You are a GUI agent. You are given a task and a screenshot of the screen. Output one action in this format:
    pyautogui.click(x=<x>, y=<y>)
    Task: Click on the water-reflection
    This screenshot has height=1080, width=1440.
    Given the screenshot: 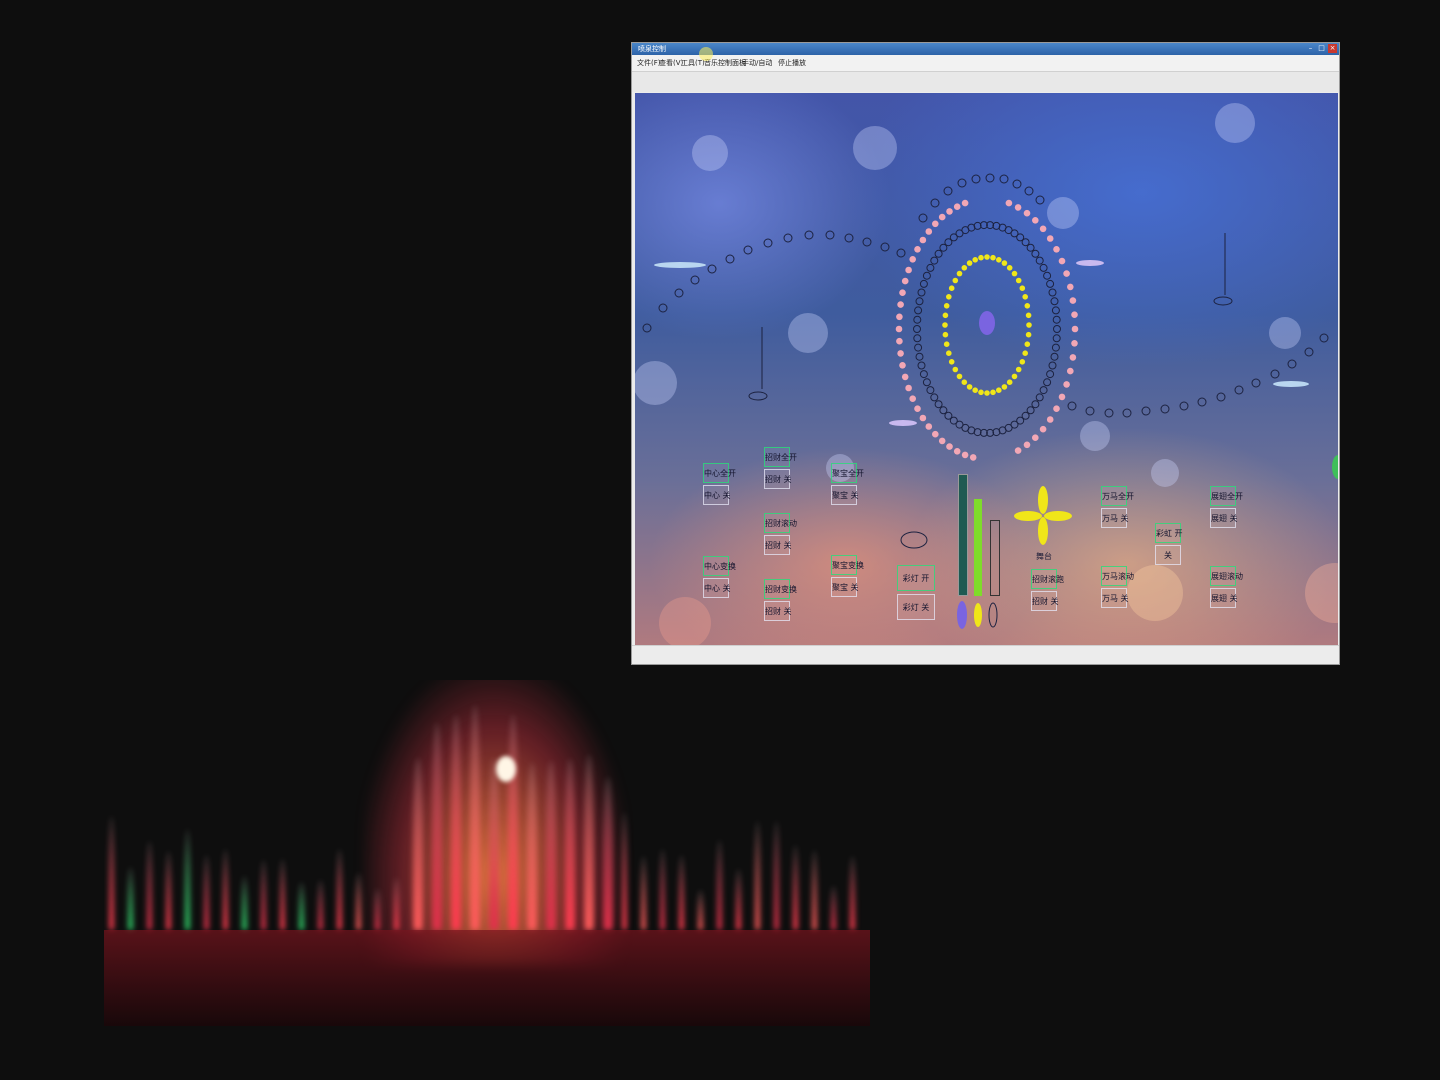 What is the action you would take?
    pyautogui.click(x=487, y=978)
    